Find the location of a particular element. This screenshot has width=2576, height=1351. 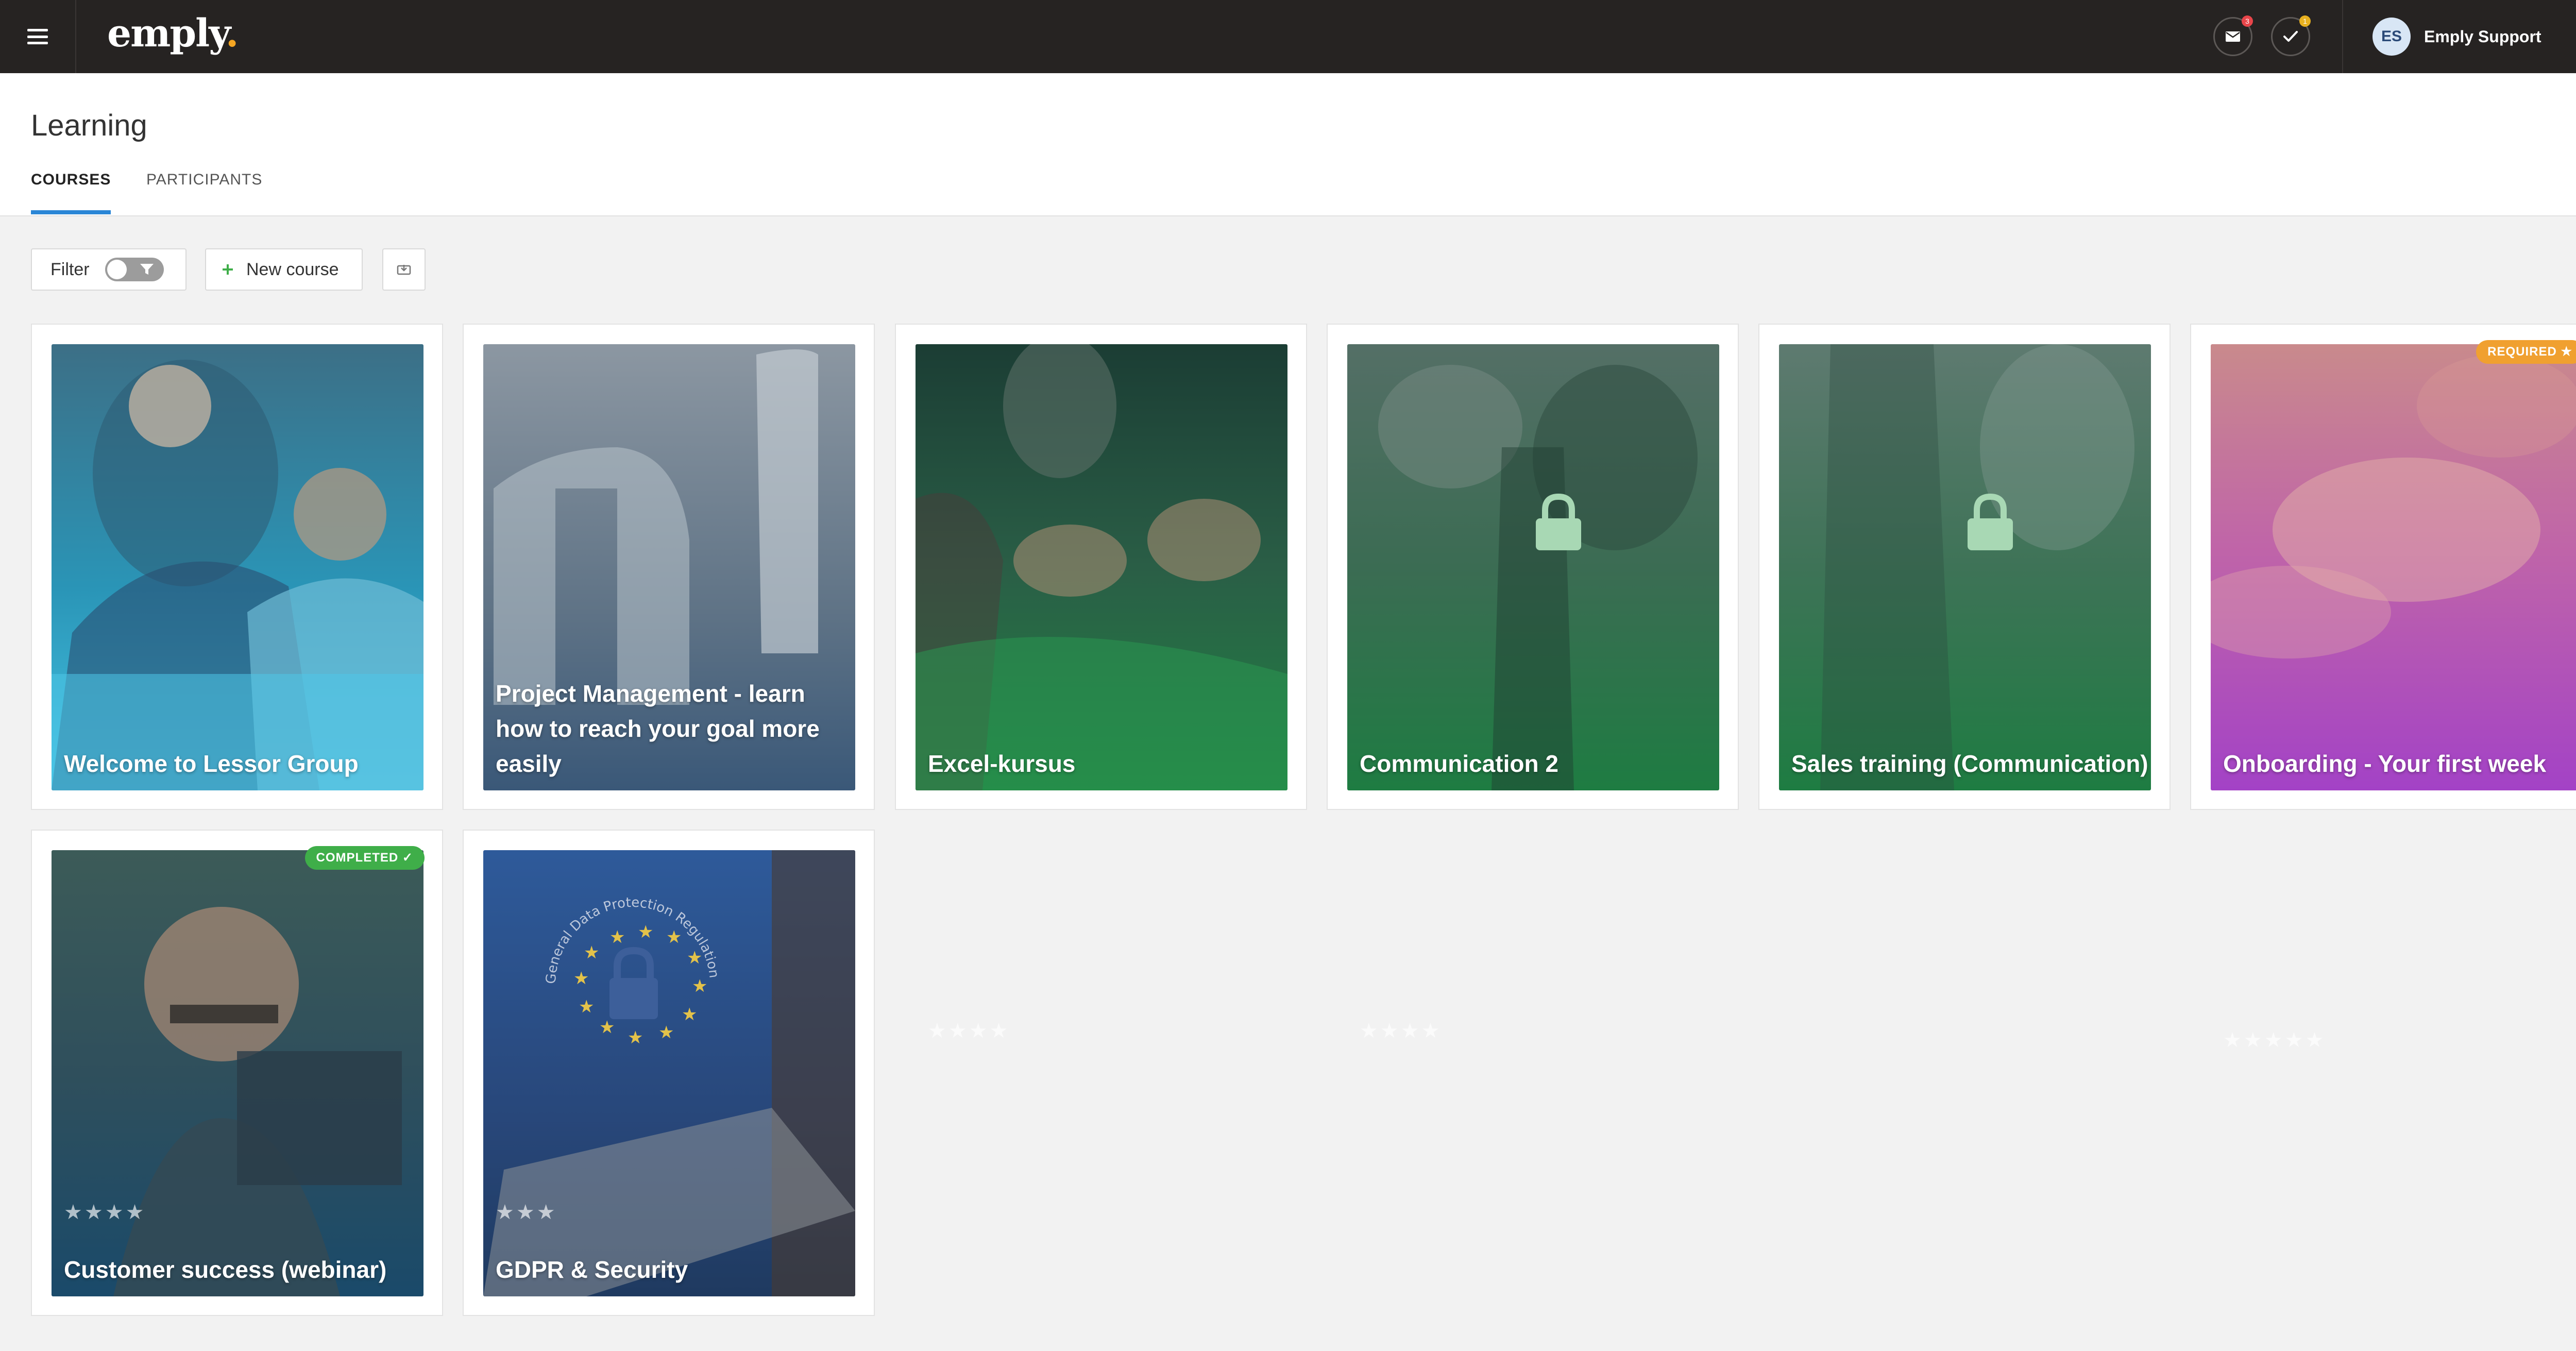

required-badge: REQUIRED ★ is located at coordinates (2526, 352).